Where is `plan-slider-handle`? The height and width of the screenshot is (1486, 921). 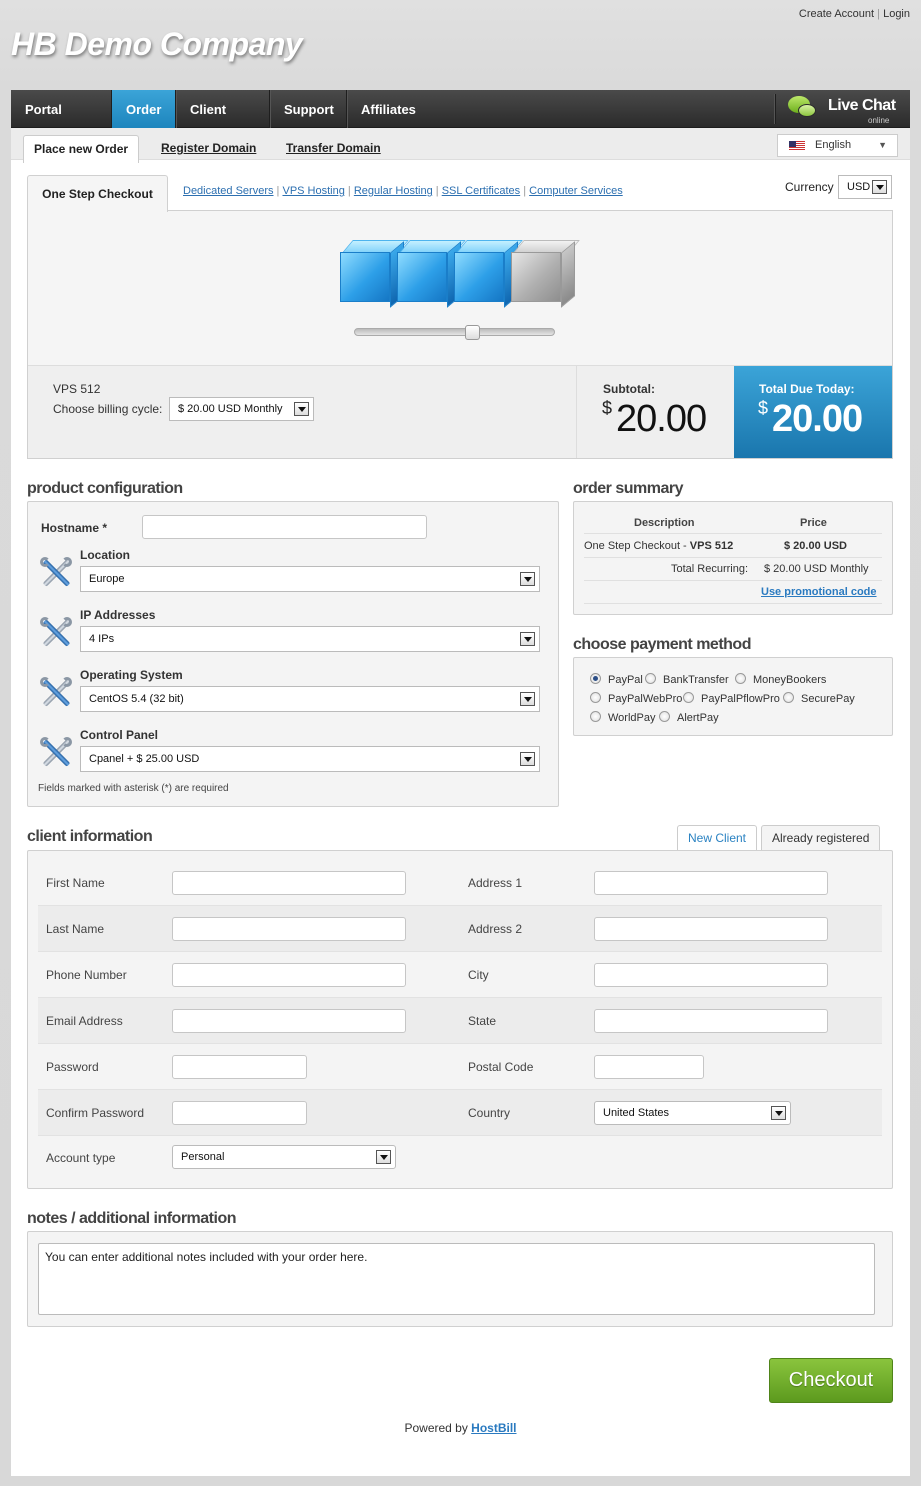 plan-slider-handle is located at coordinates (472, 332).